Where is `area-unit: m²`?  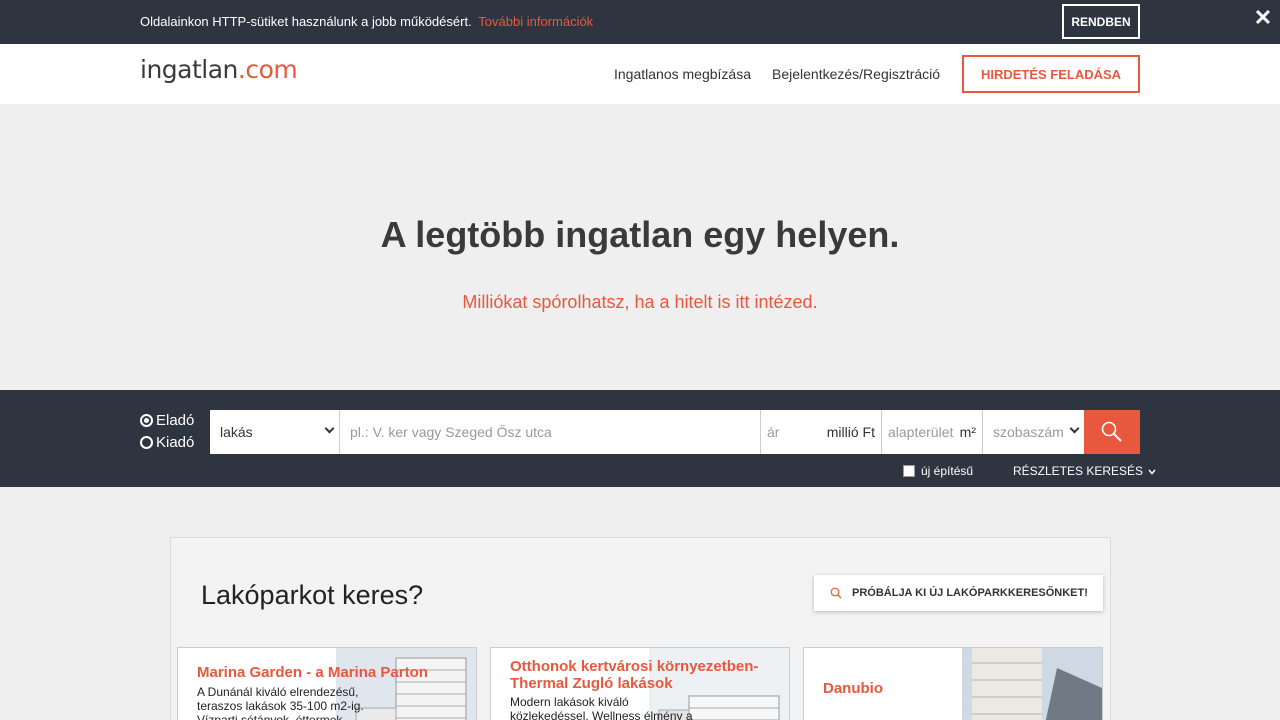
area-unit: m² is located at coordinates (967, 432).